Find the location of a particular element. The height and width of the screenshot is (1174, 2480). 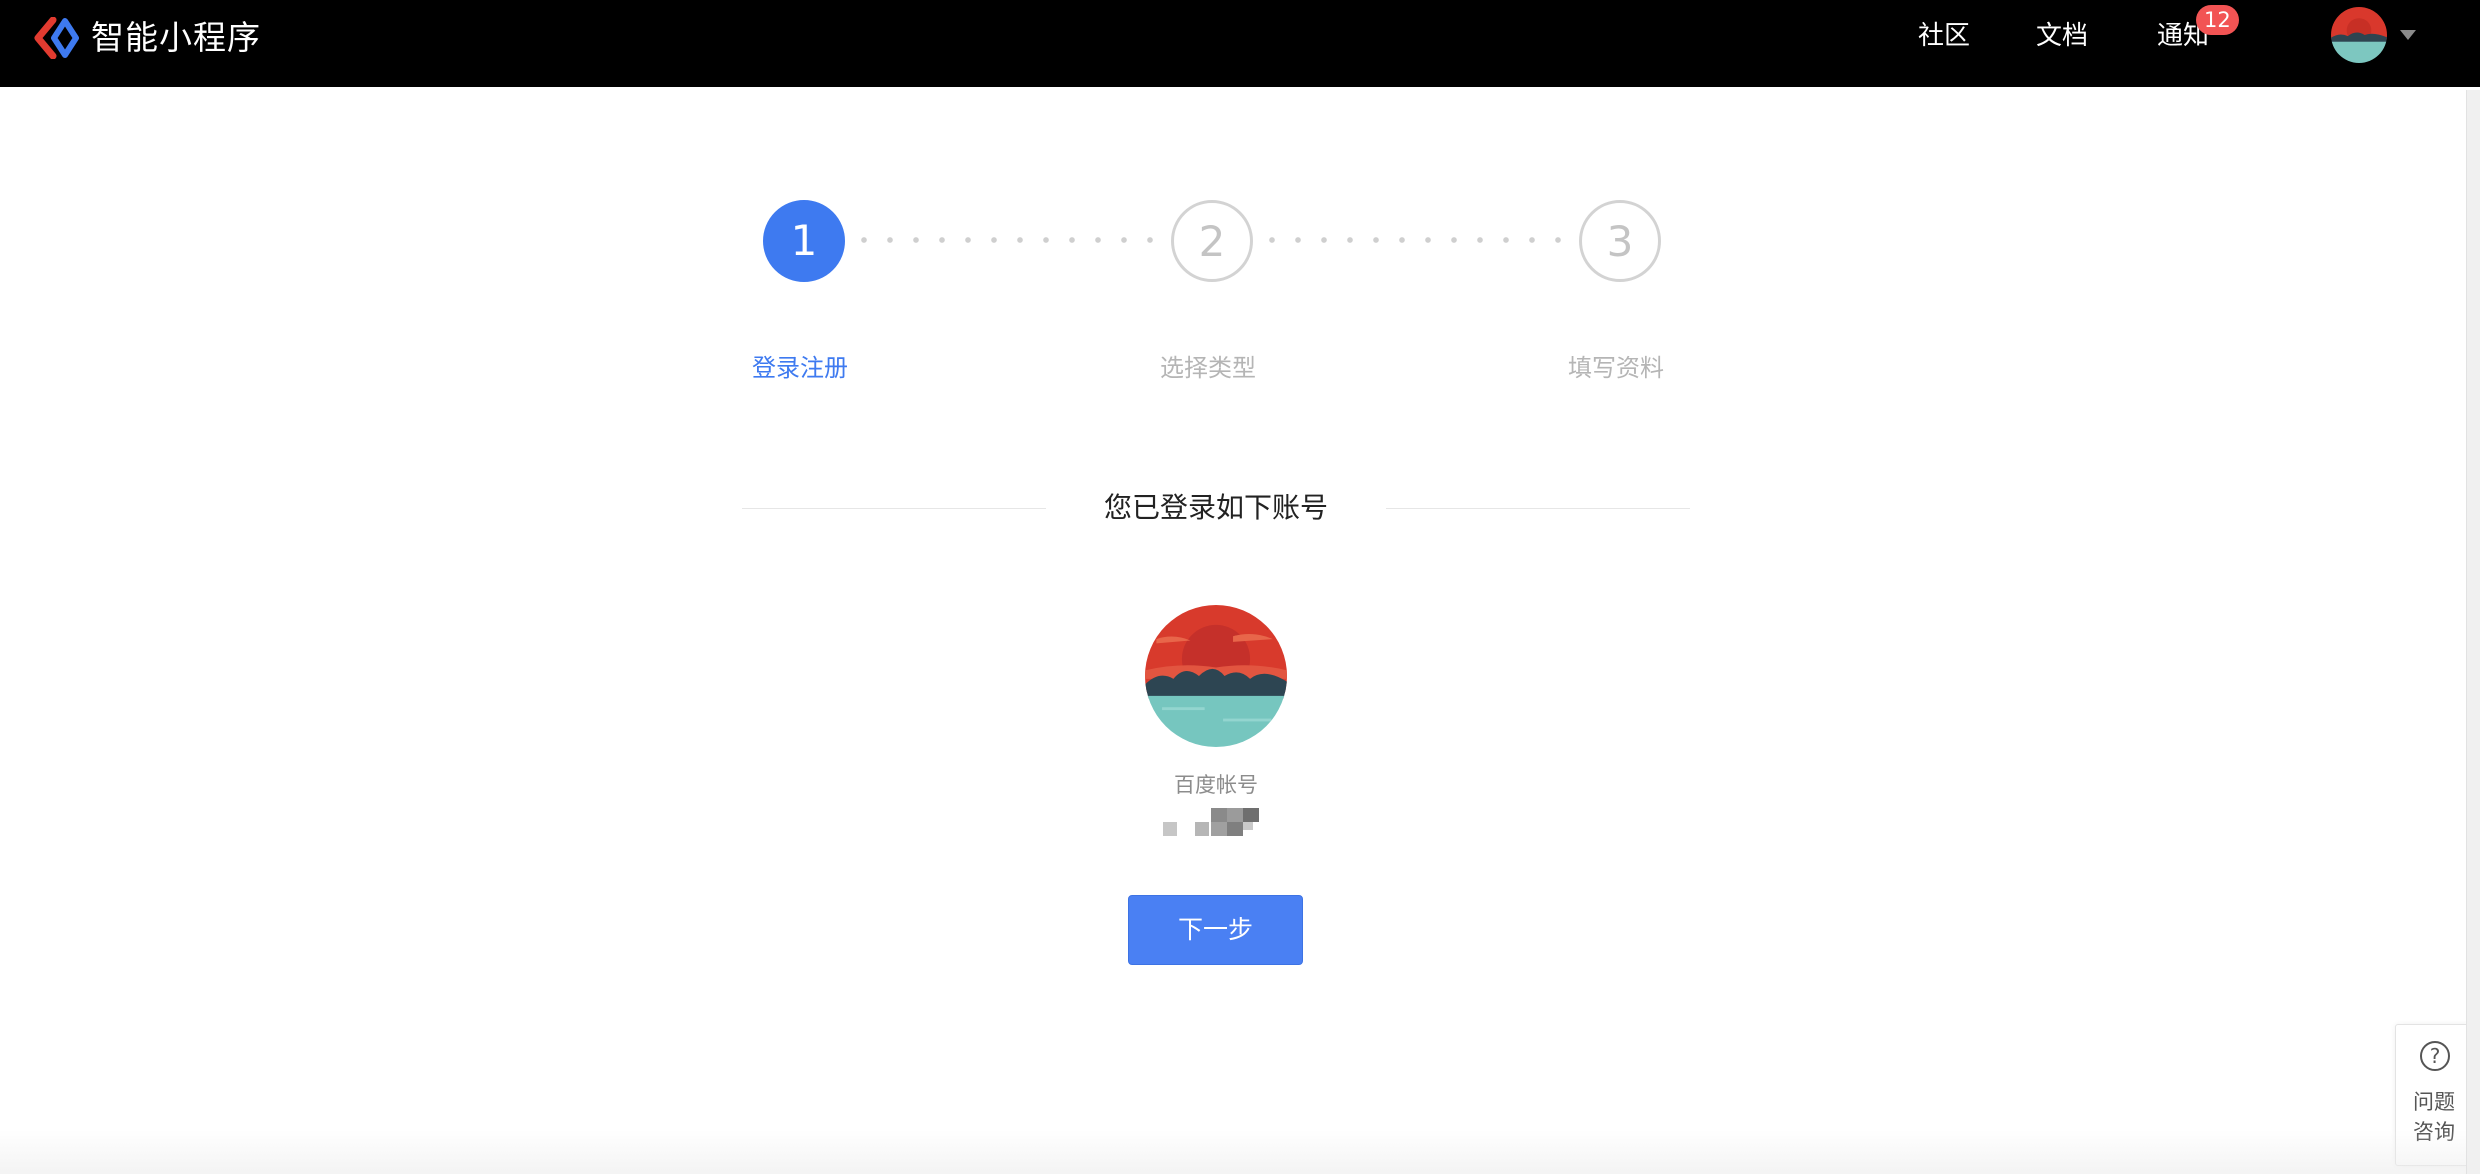

section-divider-right is located at coordinates (1538, 508).